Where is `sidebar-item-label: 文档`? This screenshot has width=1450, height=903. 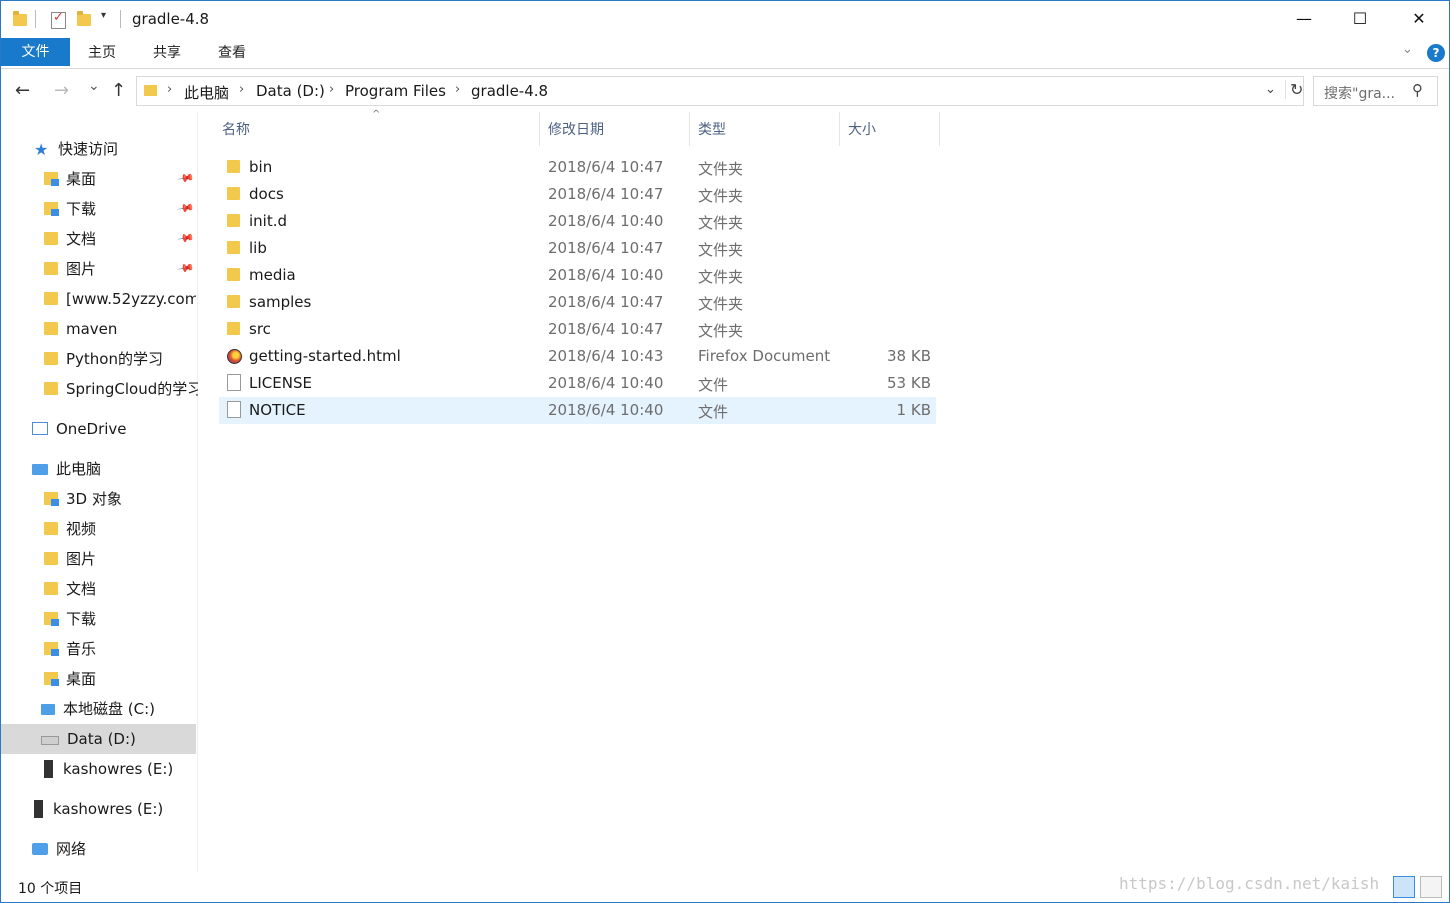 sidebar-item-label: 文档 is located at coordinates (81, 239).